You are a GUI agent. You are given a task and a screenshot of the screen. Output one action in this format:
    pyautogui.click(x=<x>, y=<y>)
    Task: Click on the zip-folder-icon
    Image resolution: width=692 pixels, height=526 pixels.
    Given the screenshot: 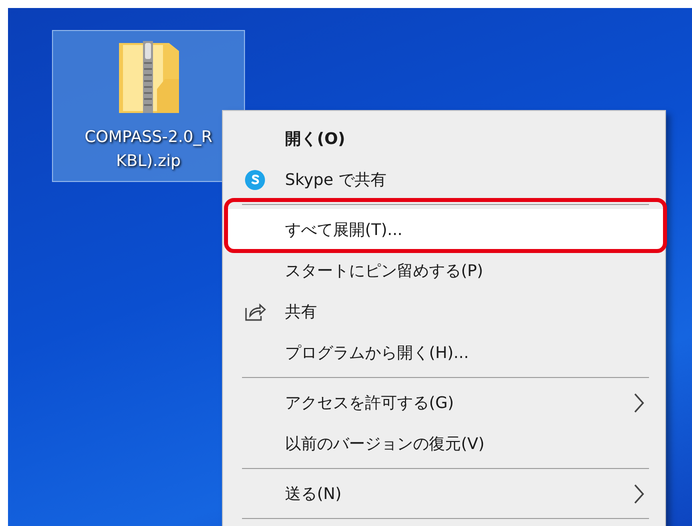 What is the action you would take?
    pyautogui.click(x=148, y=77)
    